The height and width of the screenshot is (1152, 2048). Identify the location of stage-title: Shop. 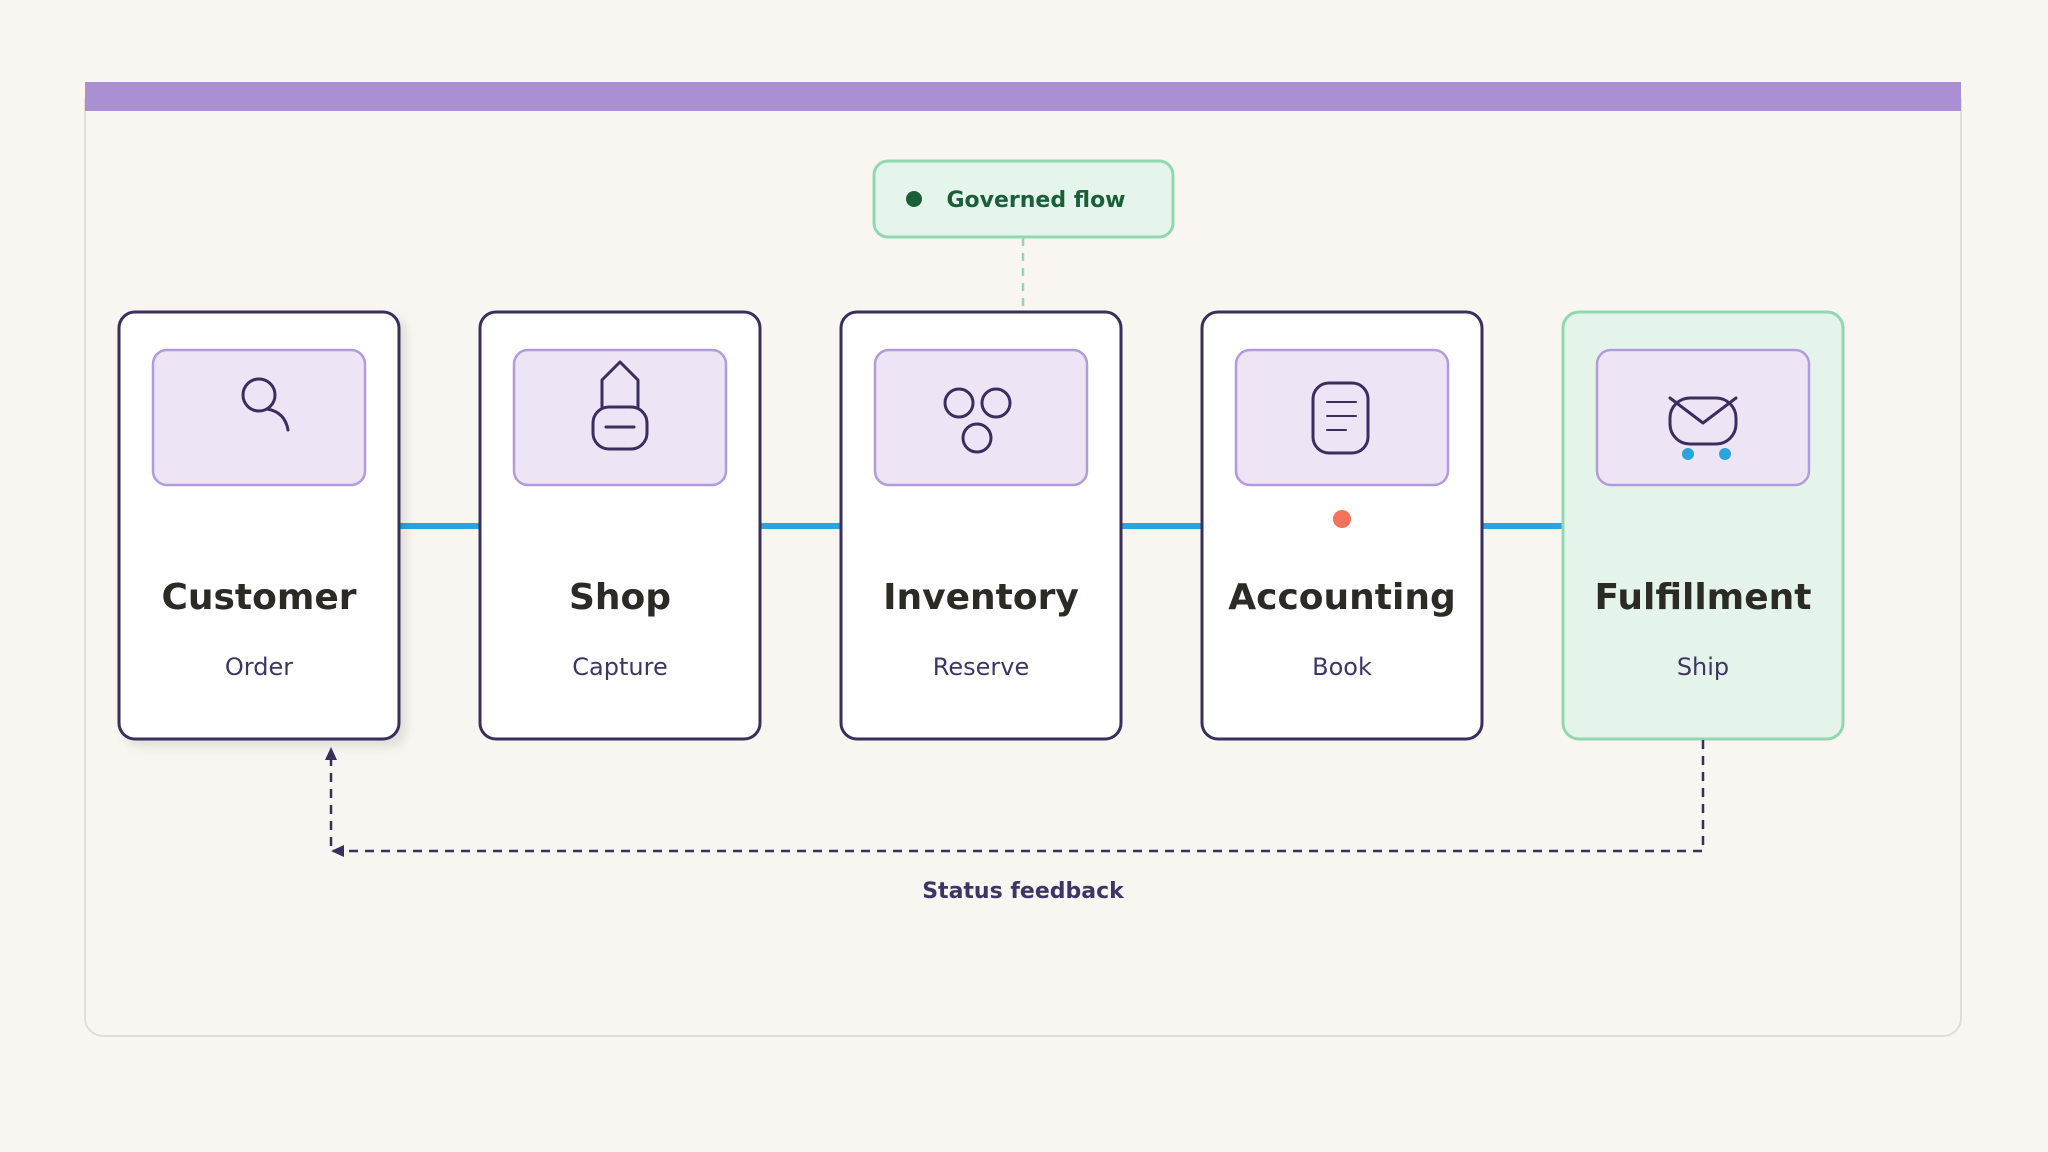
(620, 597).